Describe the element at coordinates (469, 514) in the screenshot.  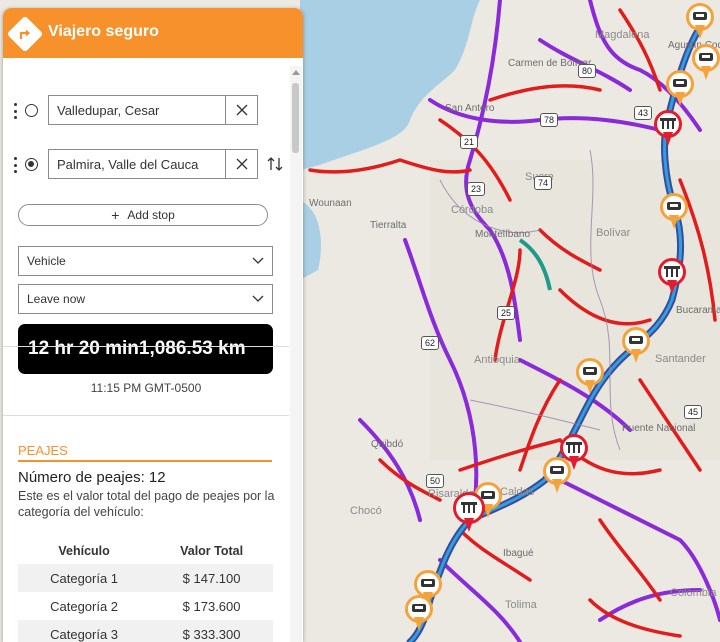
I see `toll-pin-selected` at that location.